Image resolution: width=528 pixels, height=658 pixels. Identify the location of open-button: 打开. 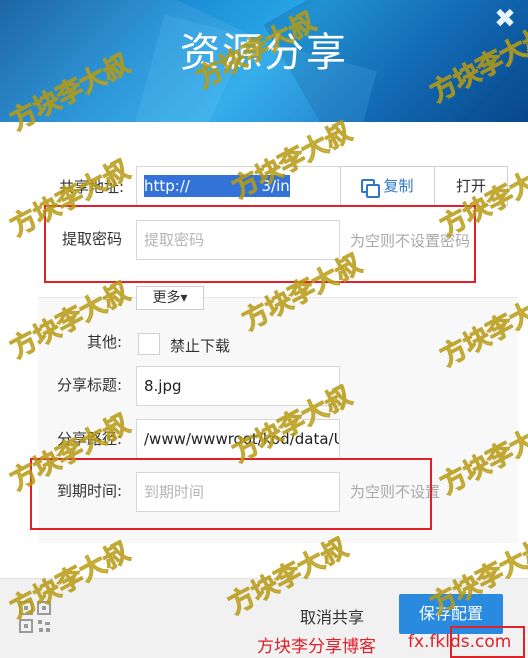
(471, 186).